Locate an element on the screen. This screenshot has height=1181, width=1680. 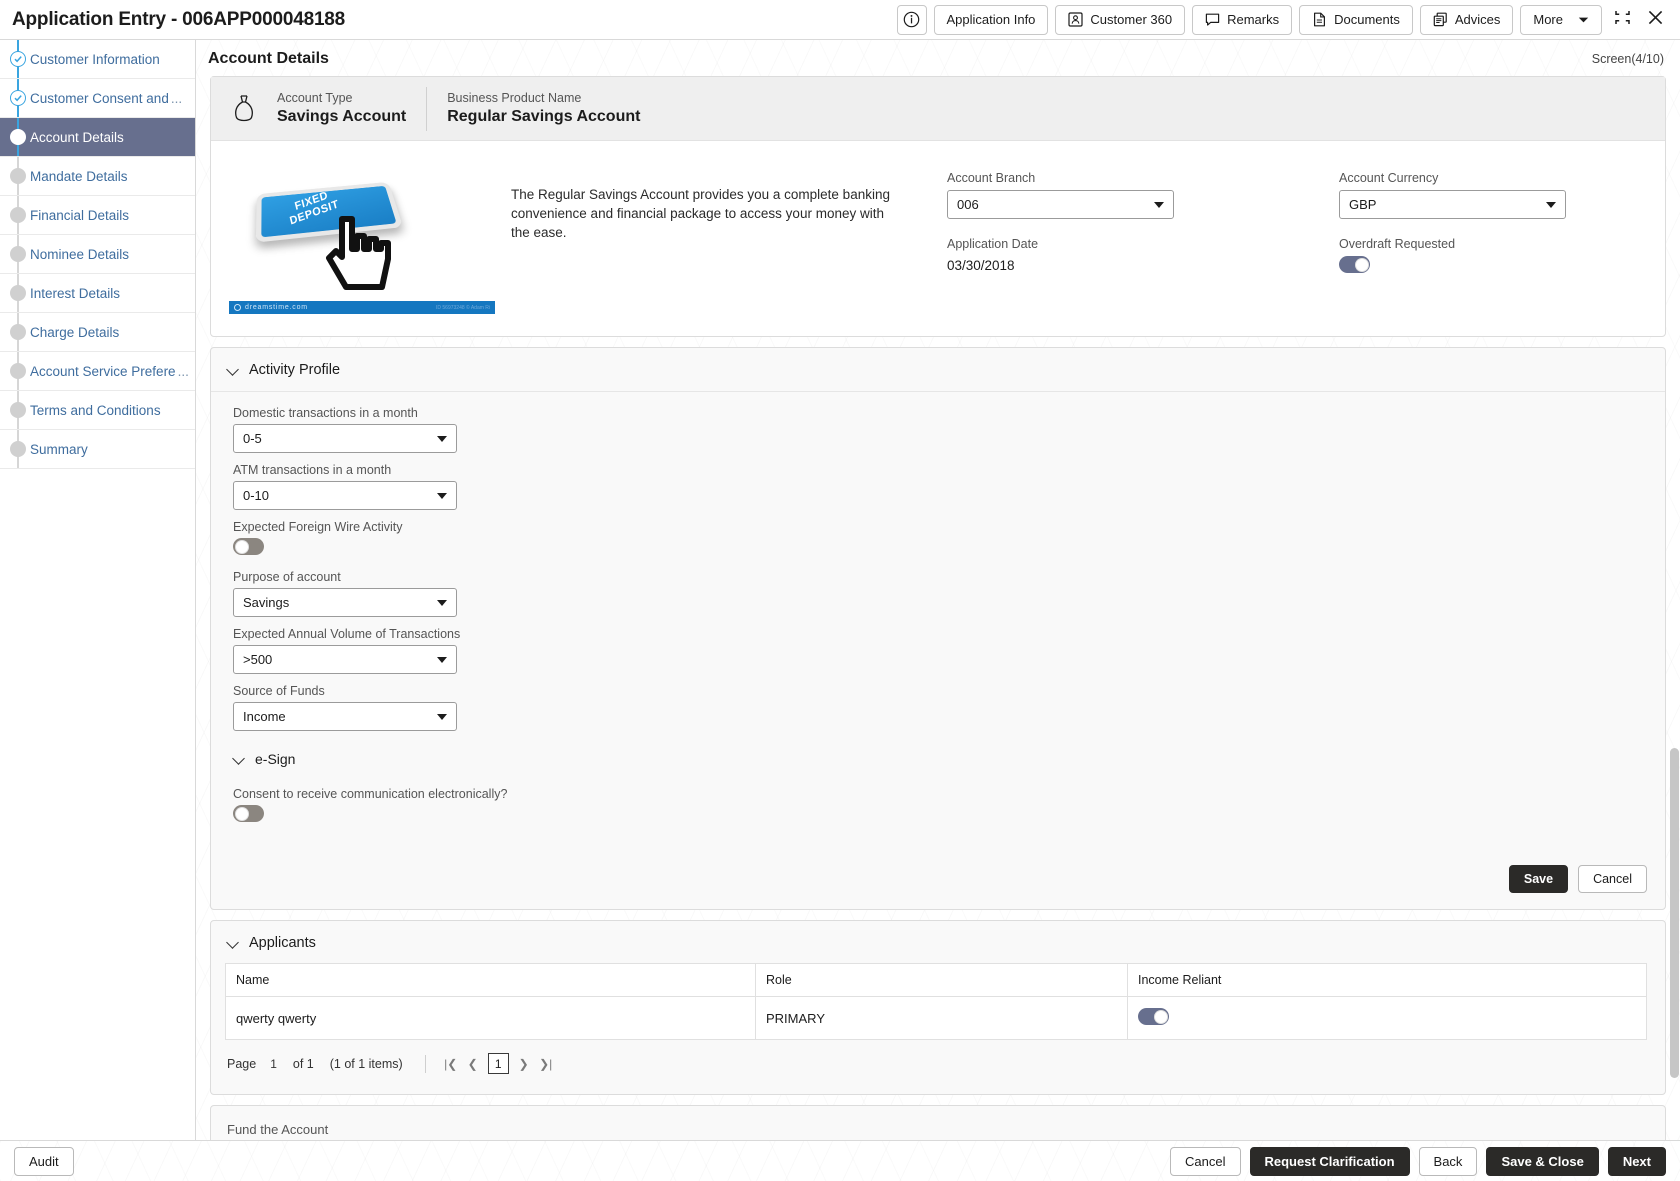
info-button is located at coordinates (911, 19).